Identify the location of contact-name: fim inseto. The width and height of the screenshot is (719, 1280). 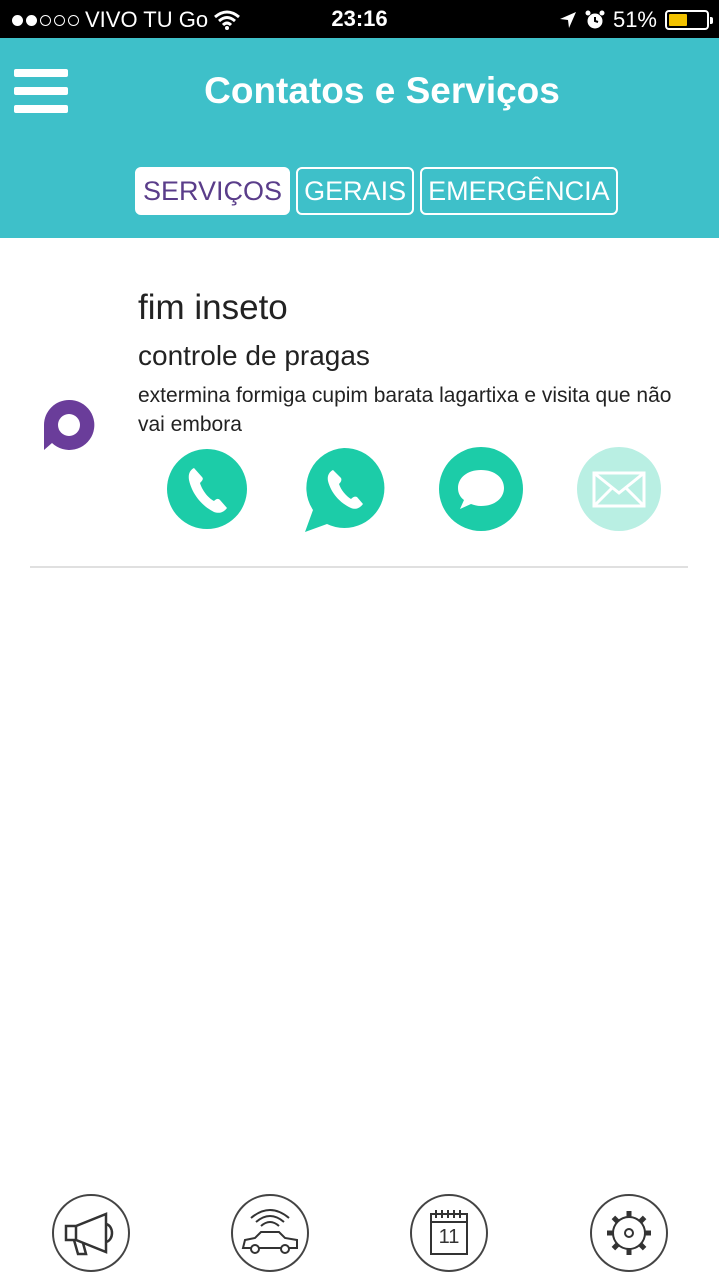
(213, 307).